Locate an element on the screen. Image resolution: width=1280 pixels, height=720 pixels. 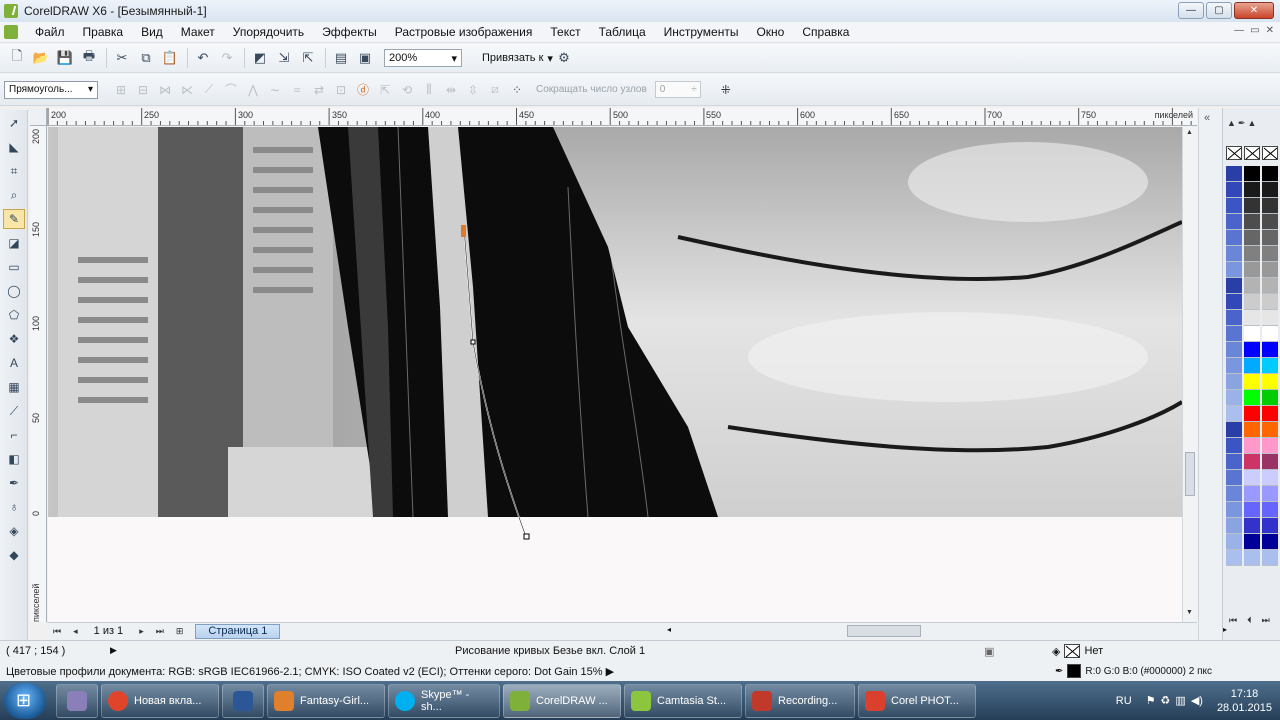
last-page-icon: ⏭ is located at coordinates (160, 631).